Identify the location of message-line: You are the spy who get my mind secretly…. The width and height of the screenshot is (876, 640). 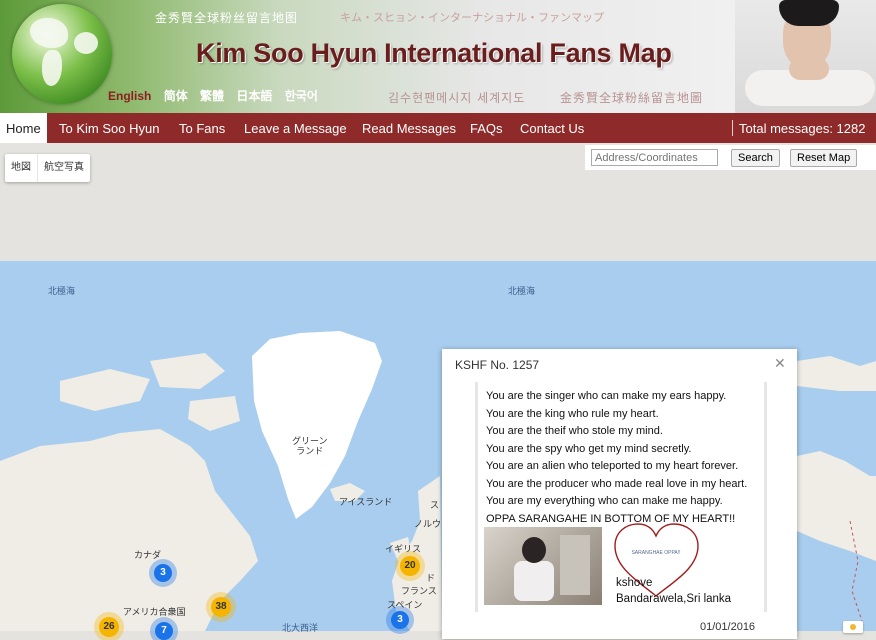
(589, 449).